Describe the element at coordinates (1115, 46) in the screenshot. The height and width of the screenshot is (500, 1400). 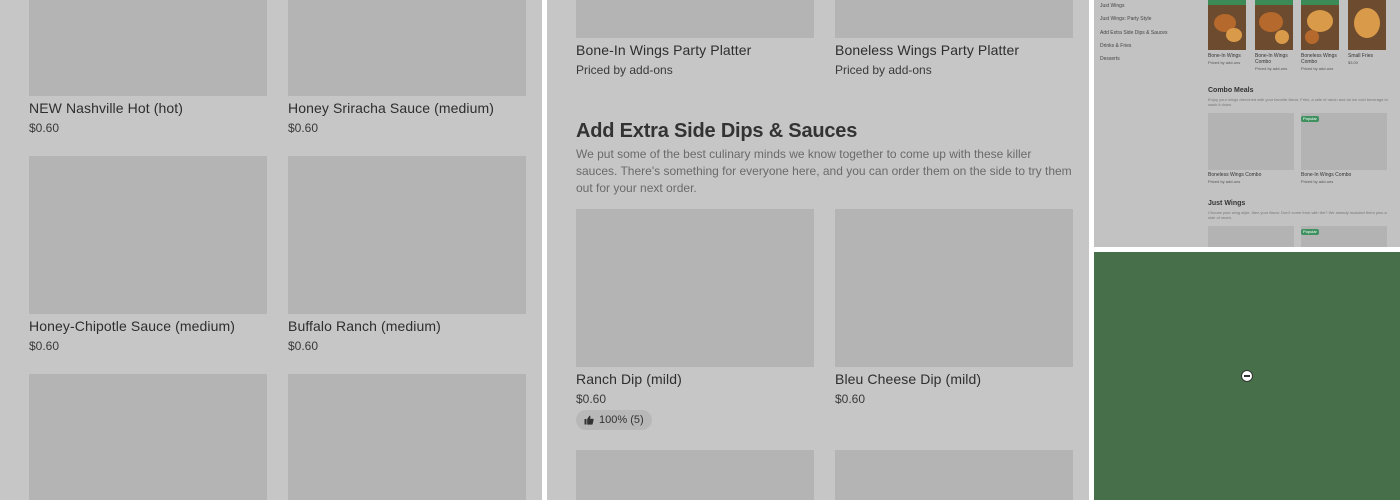
I see `nav-link: Drinks & Fries` at that location.